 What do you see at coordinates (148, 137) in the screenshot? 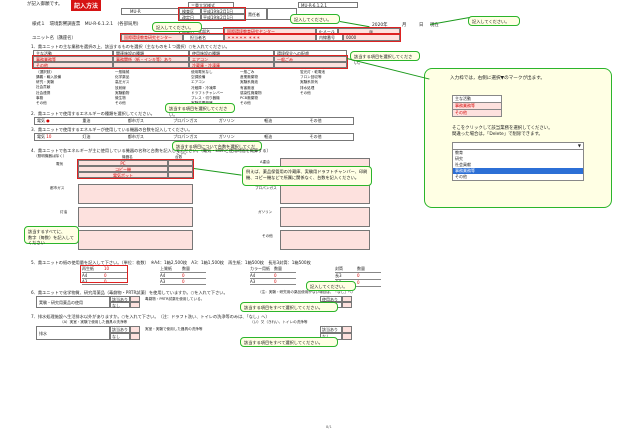
I see `s3-item: 都市ガス` at bounding box center [148, 137].